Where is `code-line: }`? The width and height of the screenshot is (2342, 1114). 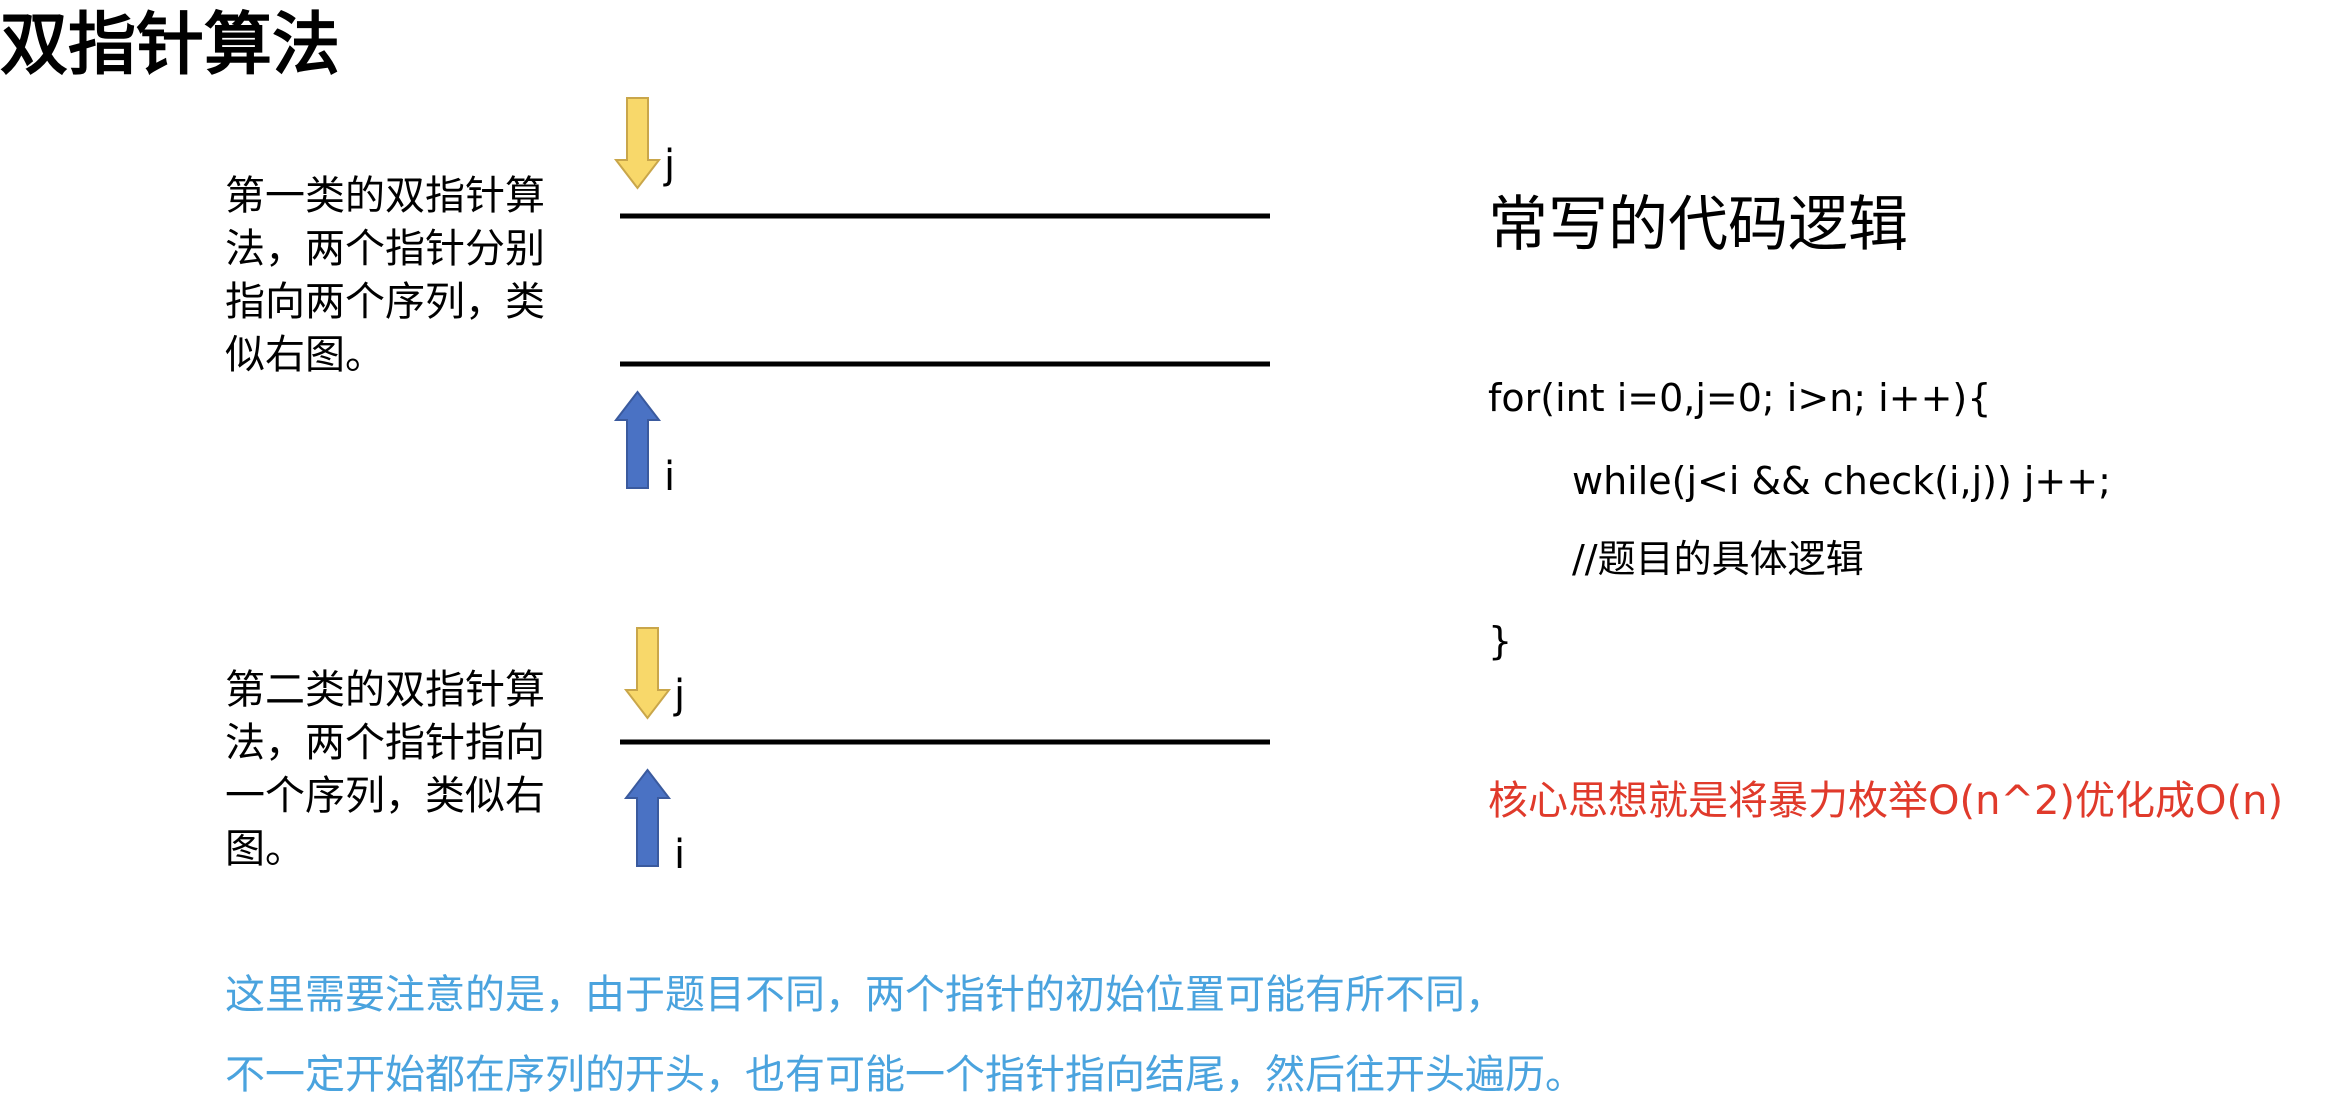 code-line: } is located at coordinates (1500, 641).